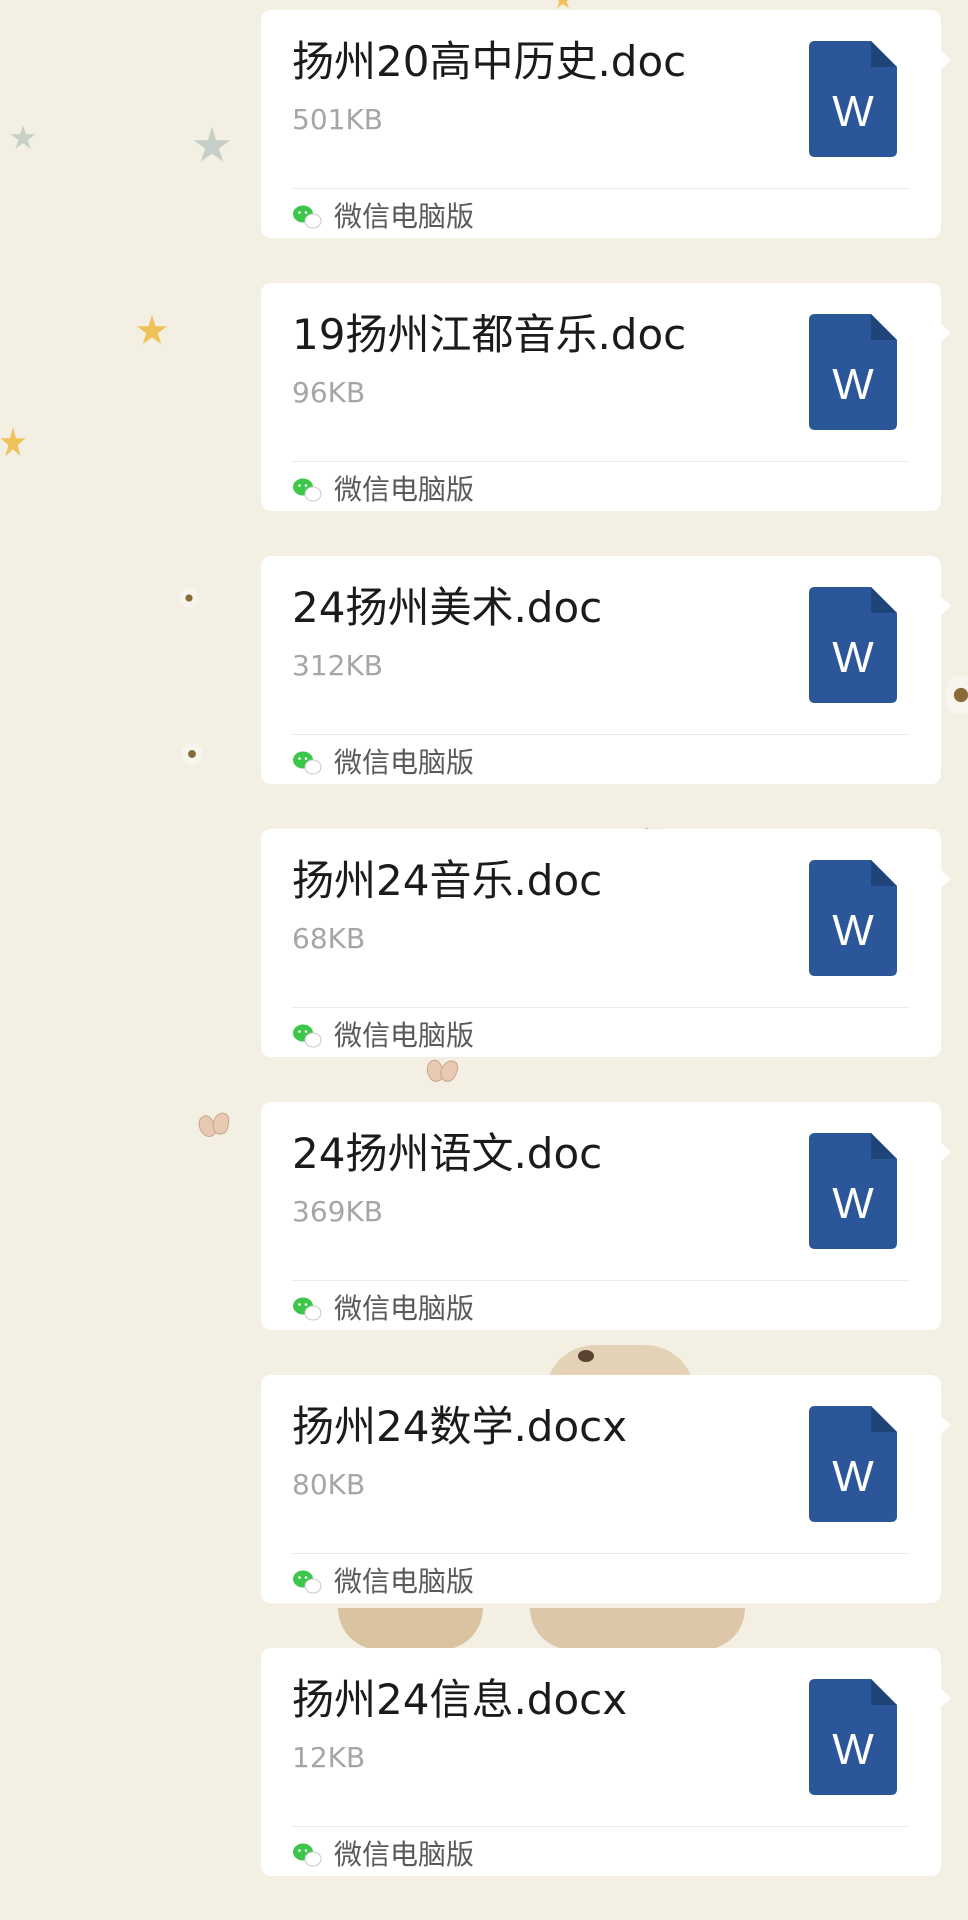 This screenshot has height=1920, width=968. What do you see at coordinates (606, 1762) in the screenshot?
I see `file-message-card: 扬州24信息.docx 12KB W 微信电脑版` at bounding box center [606, 1762].